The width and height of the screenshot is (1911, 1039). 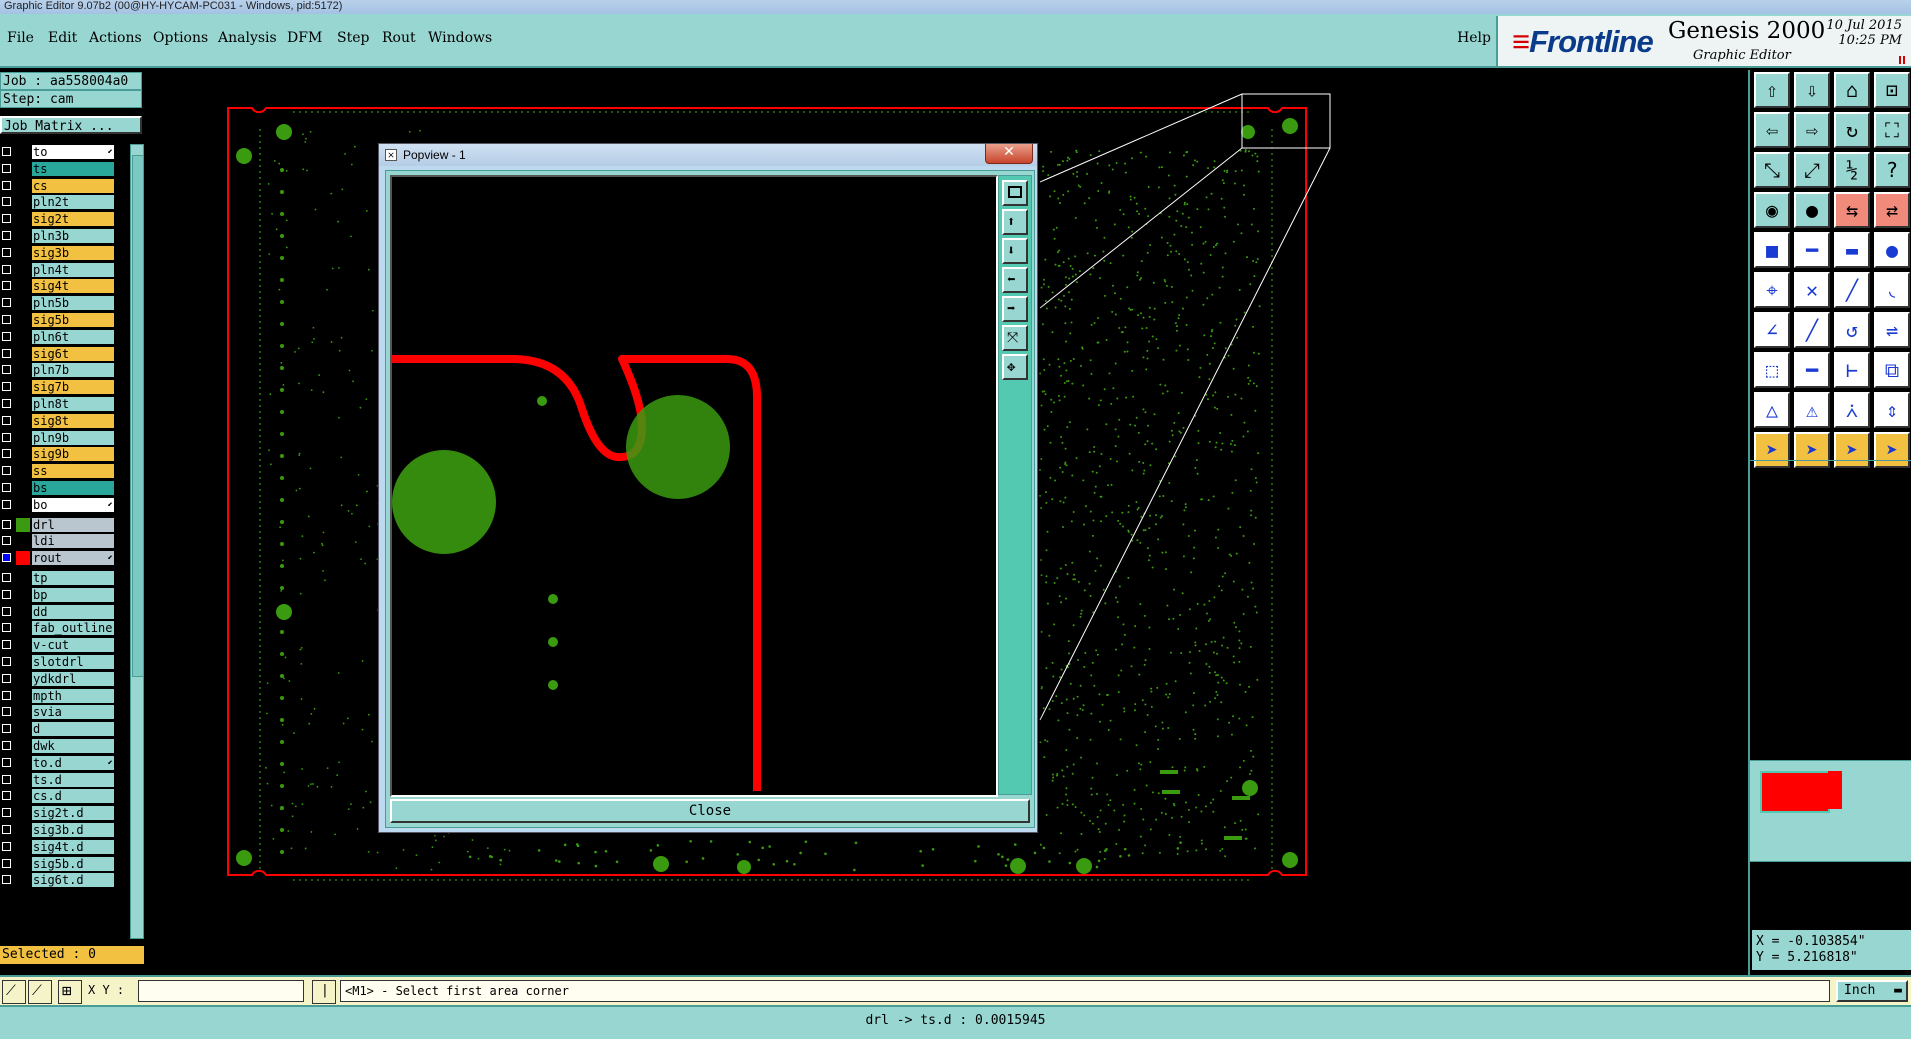 What do you see at coordinates (58, 696) in the screenshot?
I see `layer-row-mpth: mpth` at bounding box center [58, 696].